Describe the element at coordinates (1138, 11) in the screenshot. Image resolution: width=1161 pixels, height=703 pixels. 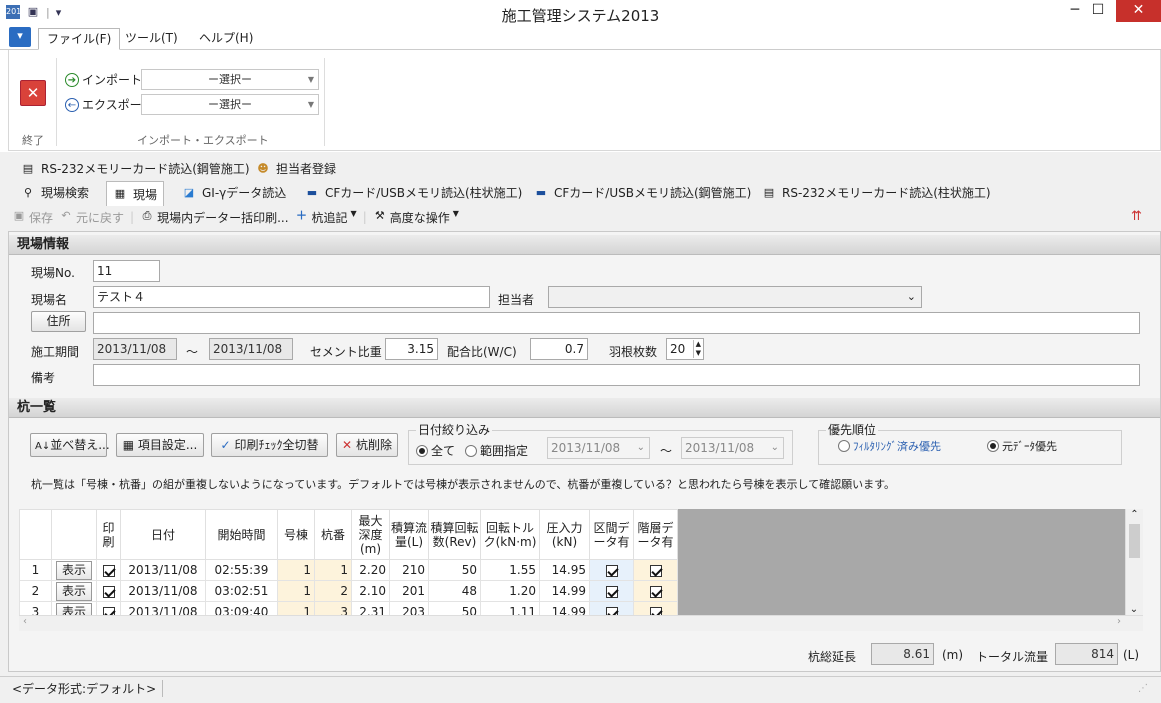
I see `close-button: ✕` at that location.